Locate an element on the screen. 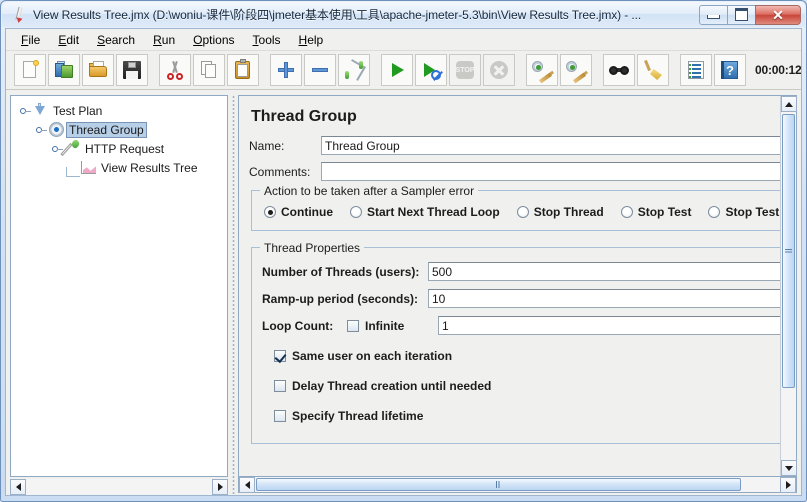 The width and height of the screenshot is (807, 502). tree-horizontal-scrollbar is located at coordinates (119, 487).